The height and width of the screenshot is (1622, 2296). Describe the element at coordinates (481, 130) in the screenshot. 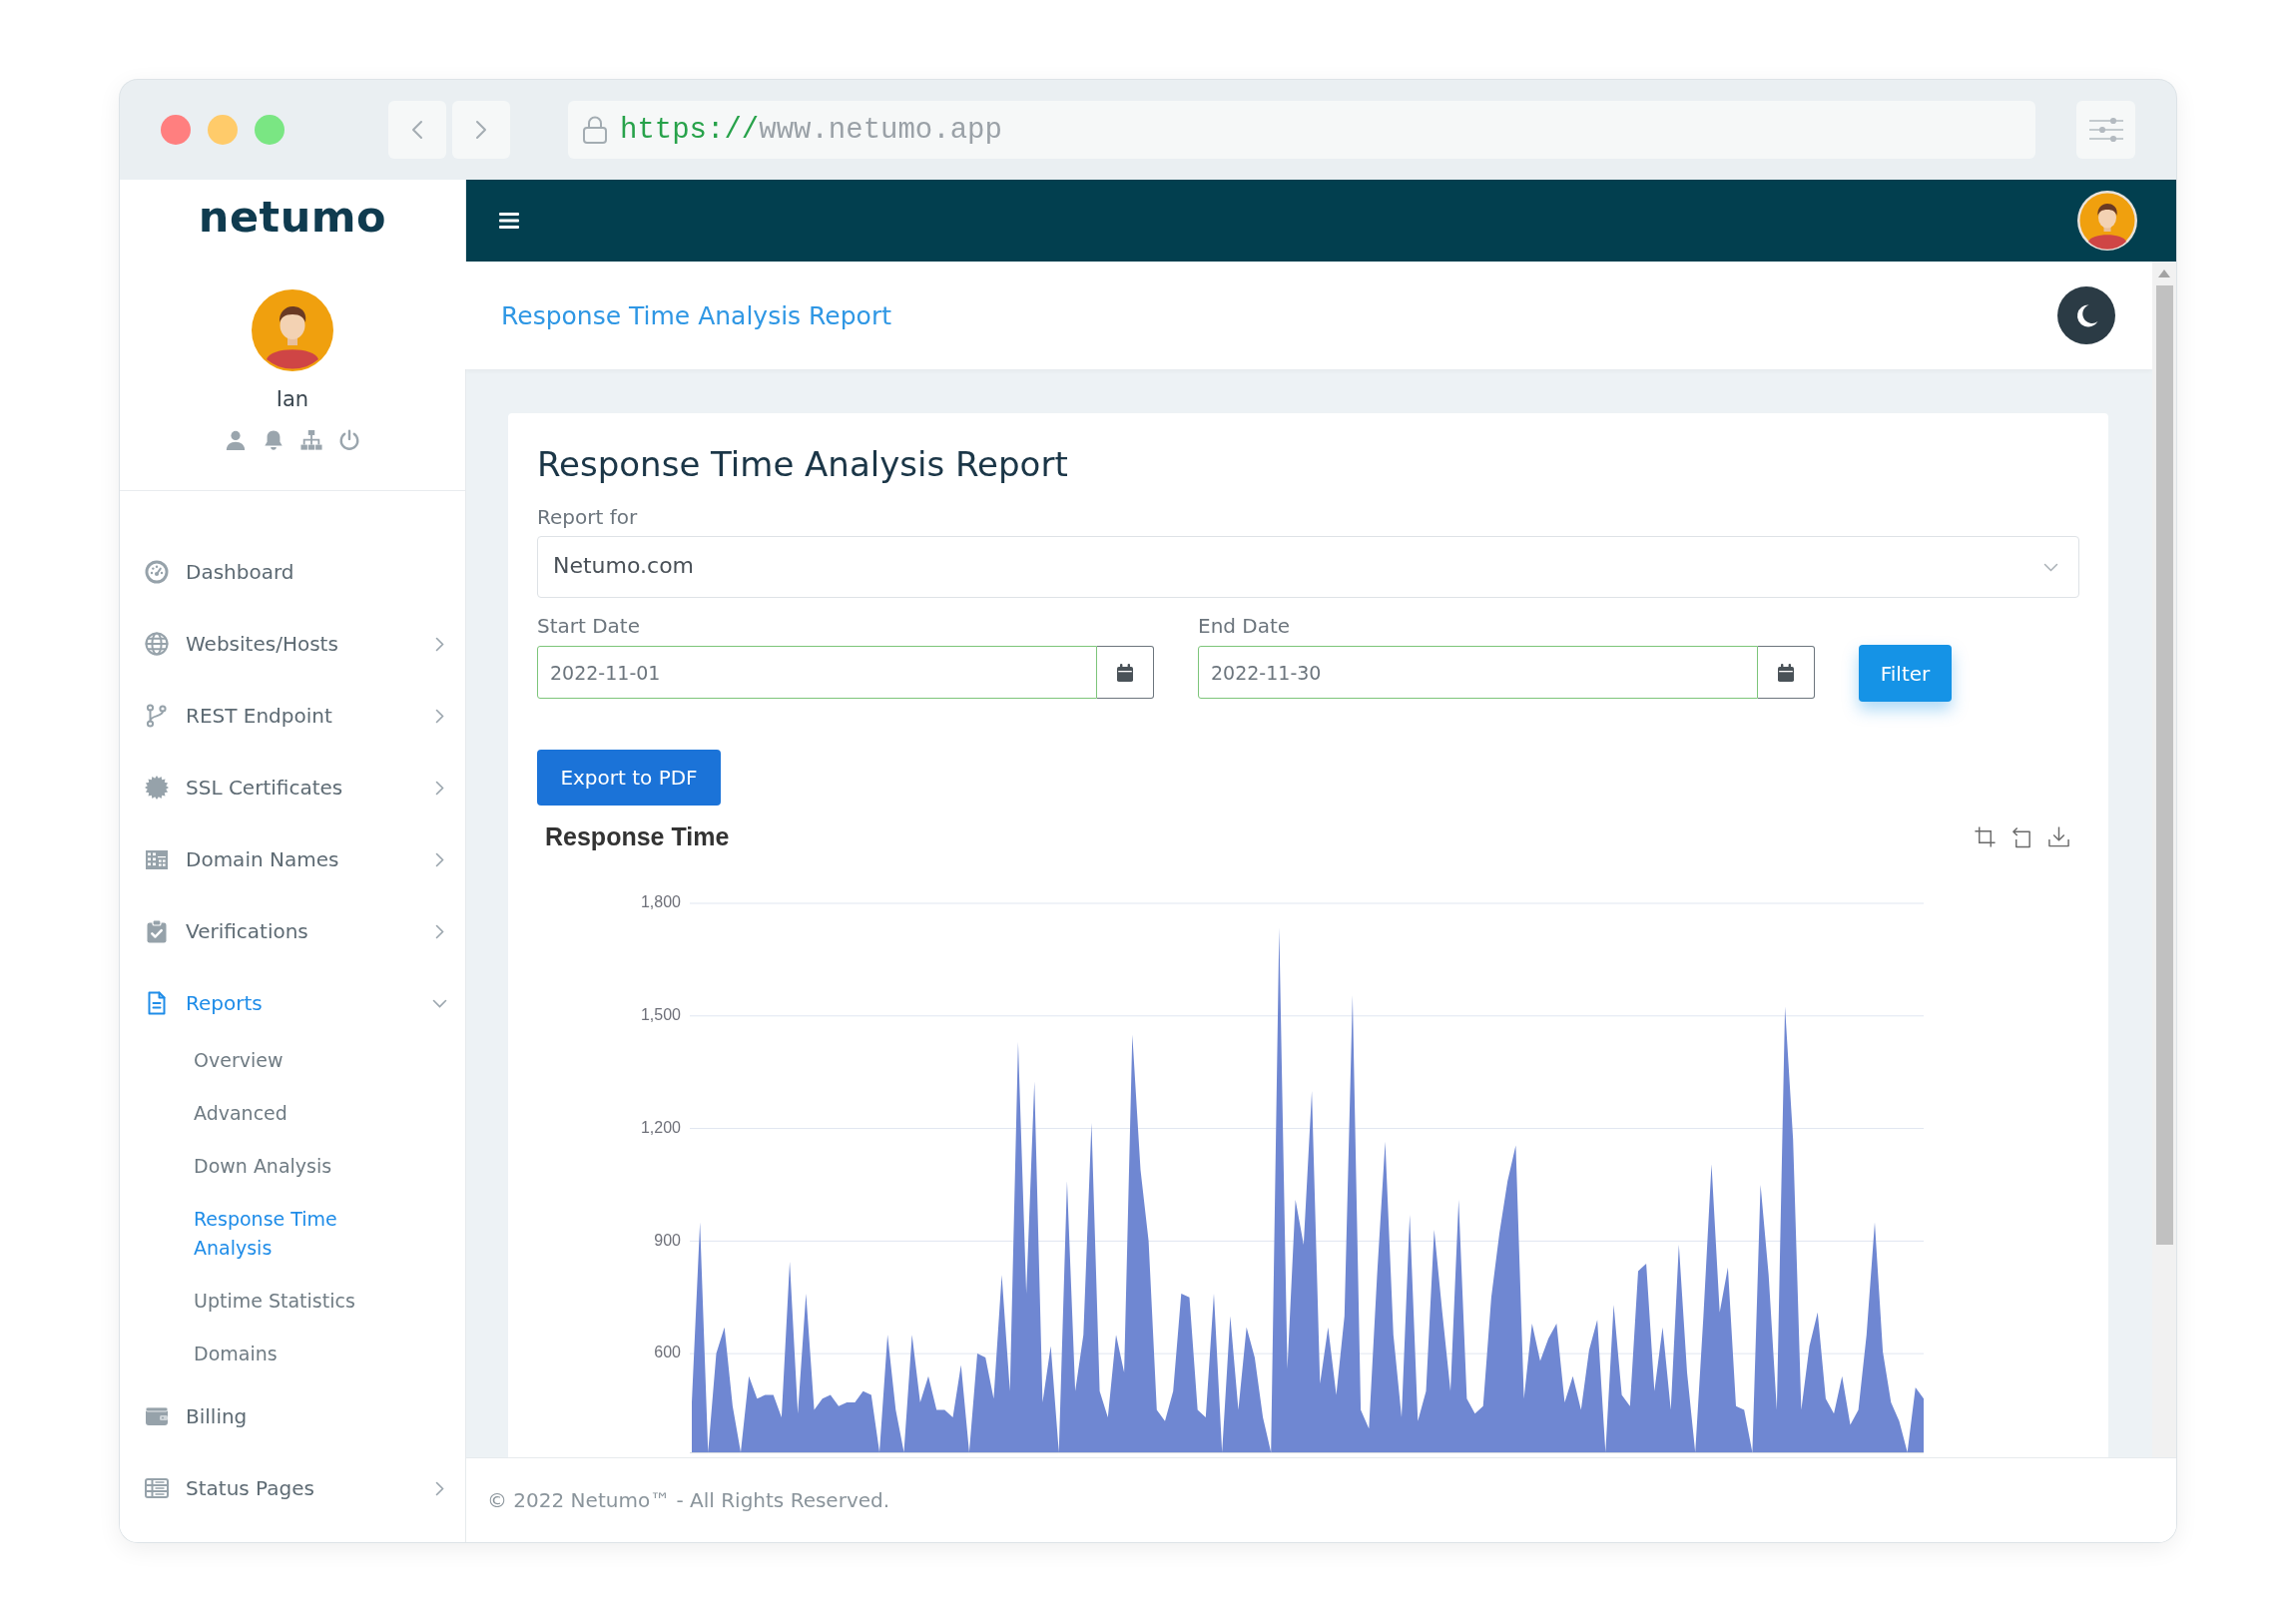

I see `chevron-right-icon` at that location.